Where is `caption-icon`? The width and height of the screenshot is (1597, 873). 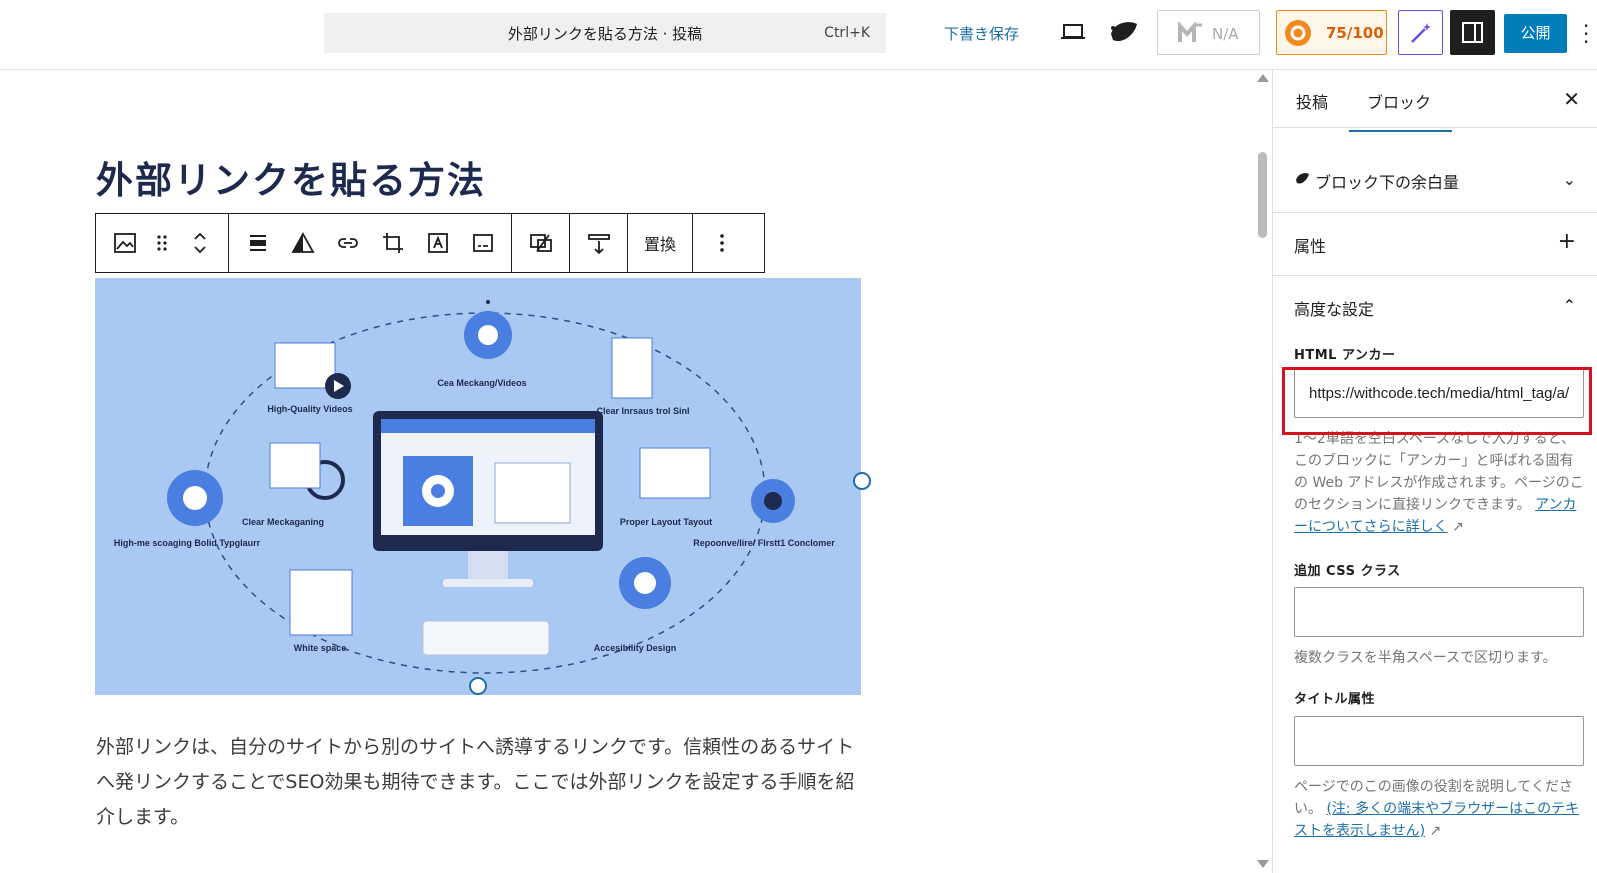
caption-icon is located at coordinates (482, 243).